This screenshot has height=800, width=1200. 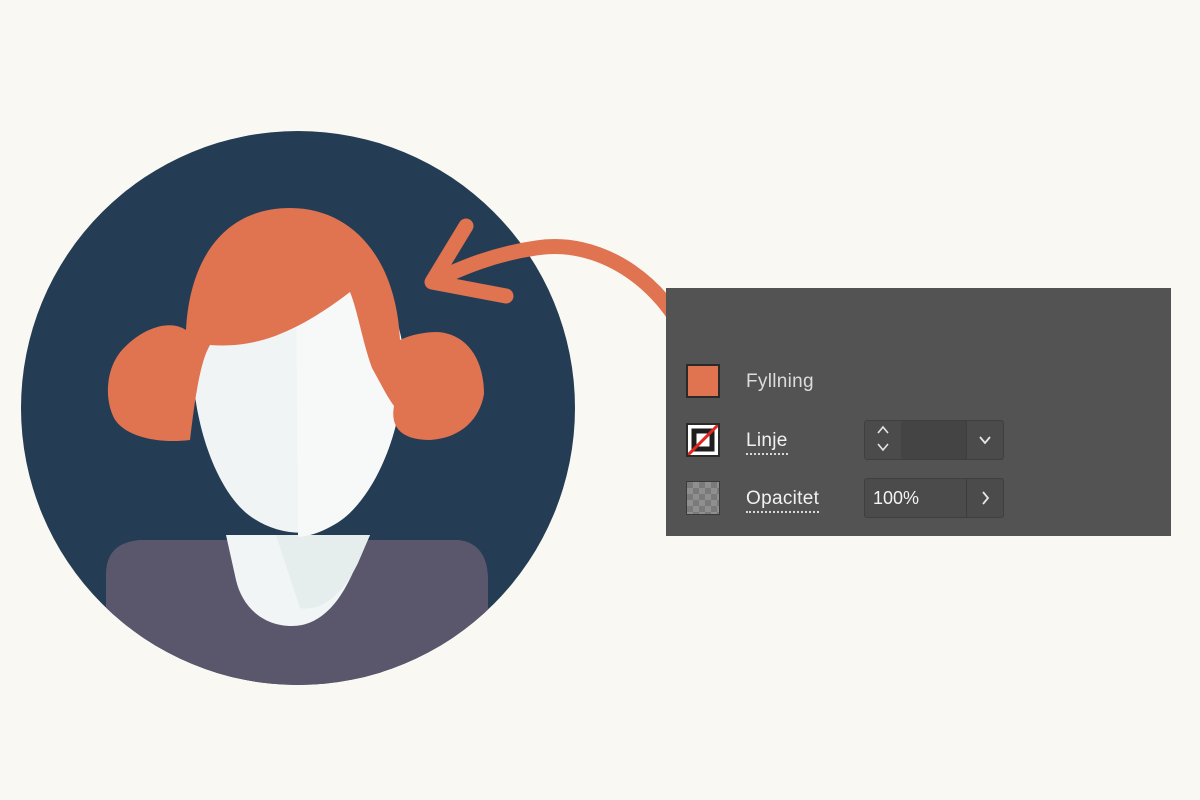 I want to click on opacity-expand-button, so click(x=984, y=498).